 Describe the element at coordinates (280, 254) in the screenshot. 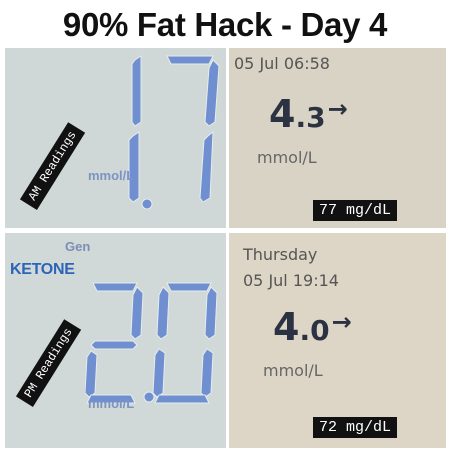

I see `pm-glucose-day: Thursday` at that location.